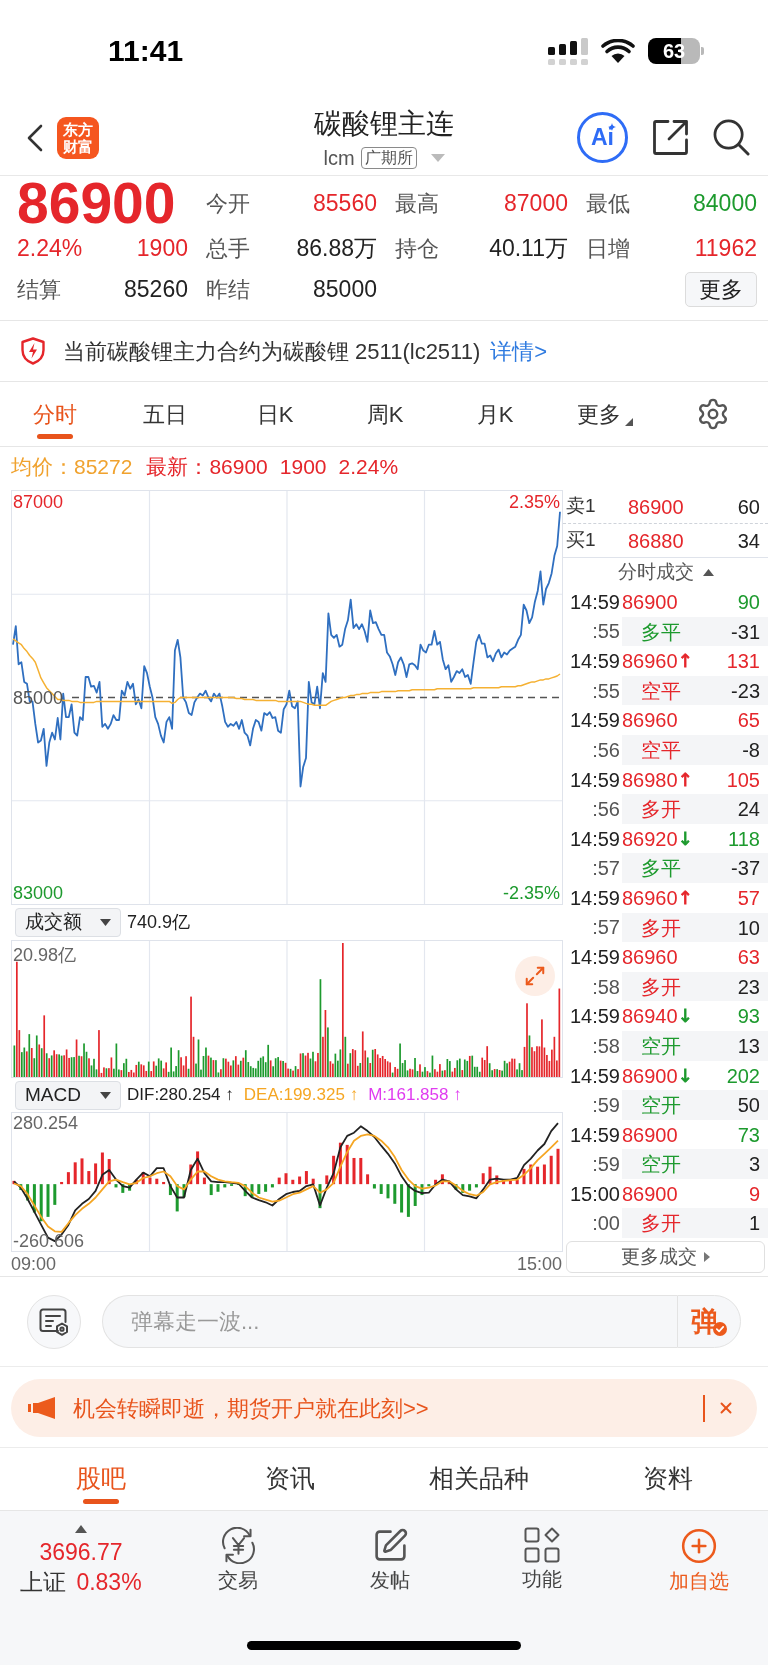 This screenshot has width=768, height=1665. What do you see at coordinates (650, 839) in the screenshot?
I see `trade-price: 86920` at bounding box center [650, 839].